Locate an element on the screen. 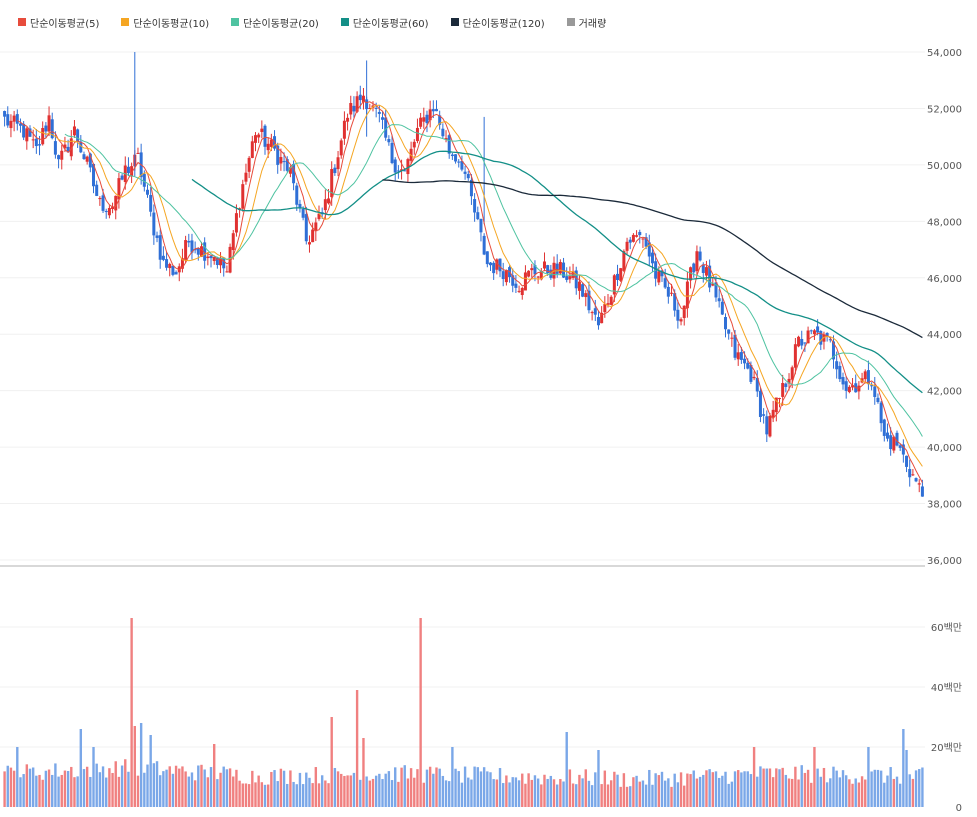  price-tick-label: 48,000 is located at coordinates (944, 222).